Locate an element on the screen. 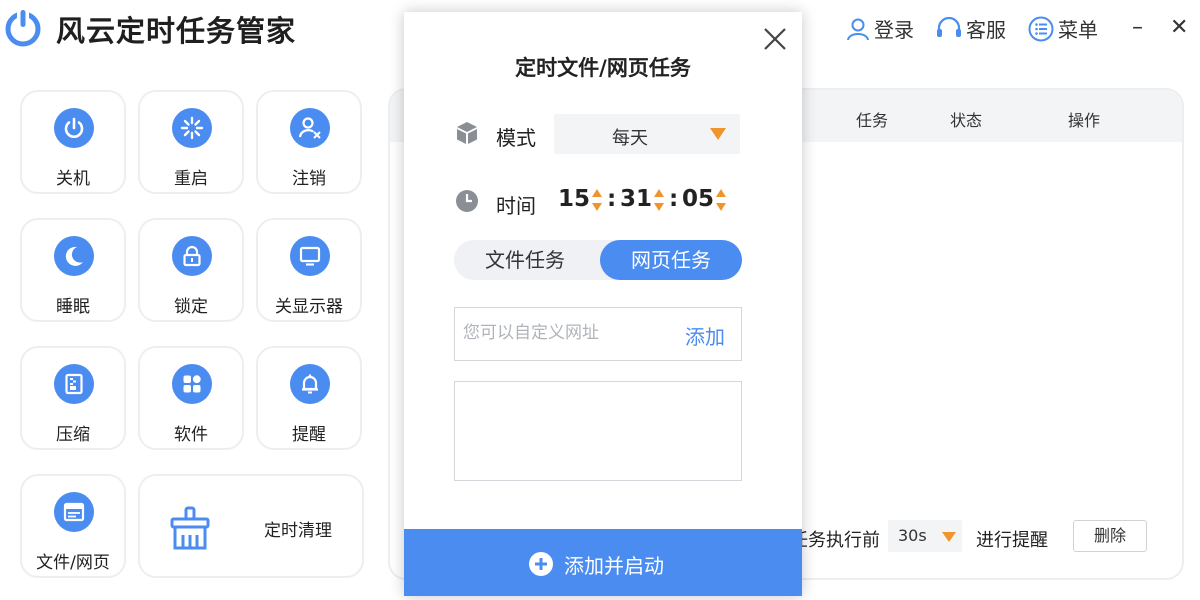 The image size is (1200, 600). reminder-time-select: 30s is located at coordinates (925, 536).